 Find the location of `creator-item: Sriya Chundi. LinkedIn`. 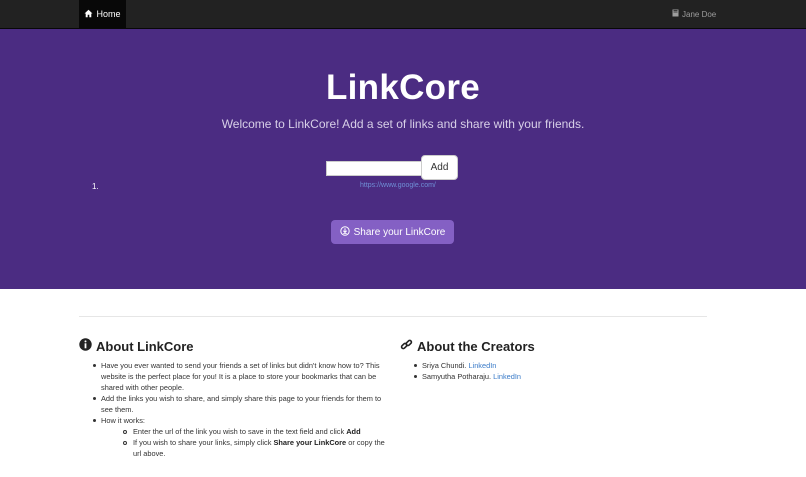

creator-item: Sriya Chundi. LinkedIn is located at coordinates (552, 365).